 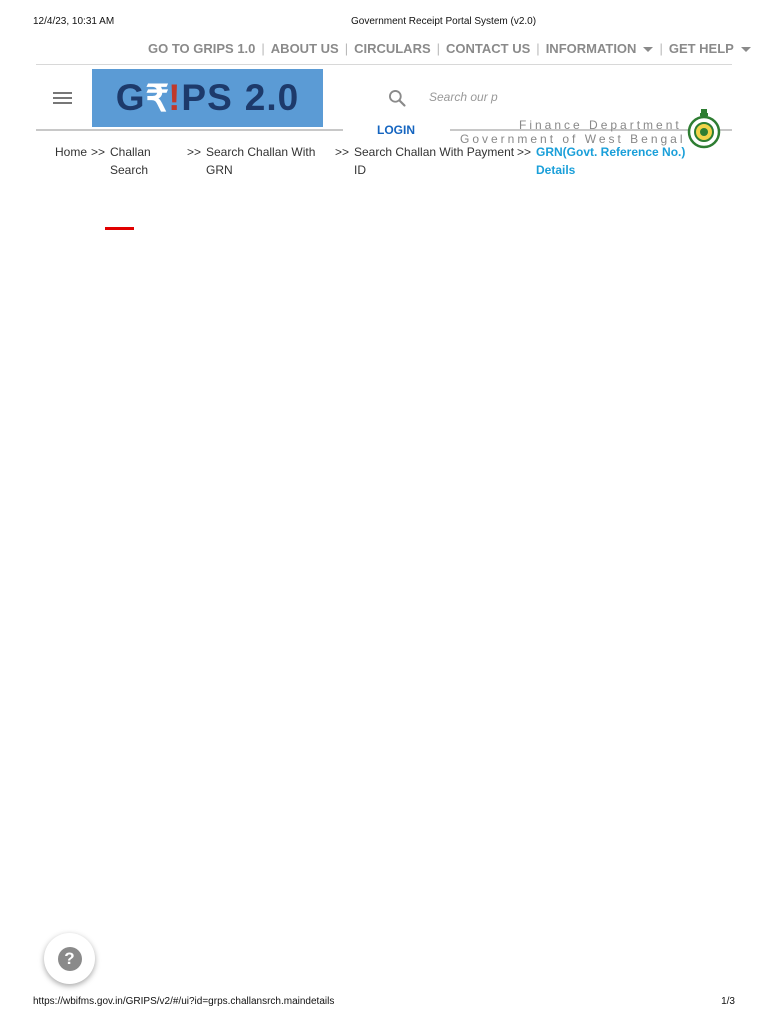 I want to click on logo-letter-g: G, so click(x=130, y=97).